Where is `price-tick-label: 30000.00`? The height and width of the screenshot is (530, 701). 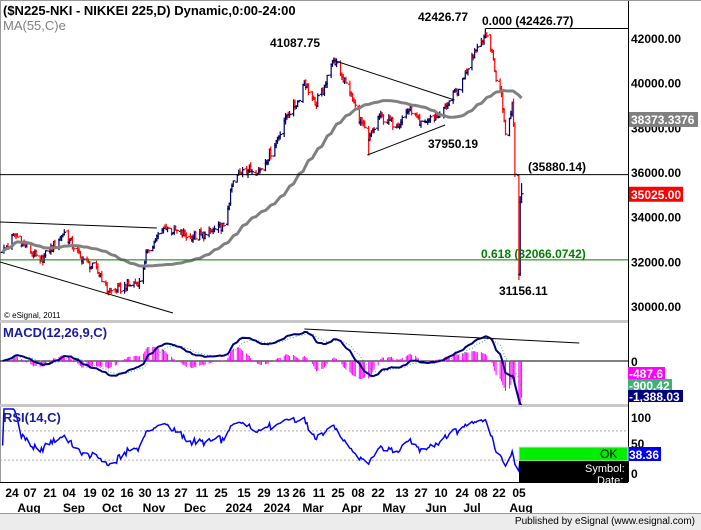 price-tick-label: 30000.00 is located at coordinates (656, 307).